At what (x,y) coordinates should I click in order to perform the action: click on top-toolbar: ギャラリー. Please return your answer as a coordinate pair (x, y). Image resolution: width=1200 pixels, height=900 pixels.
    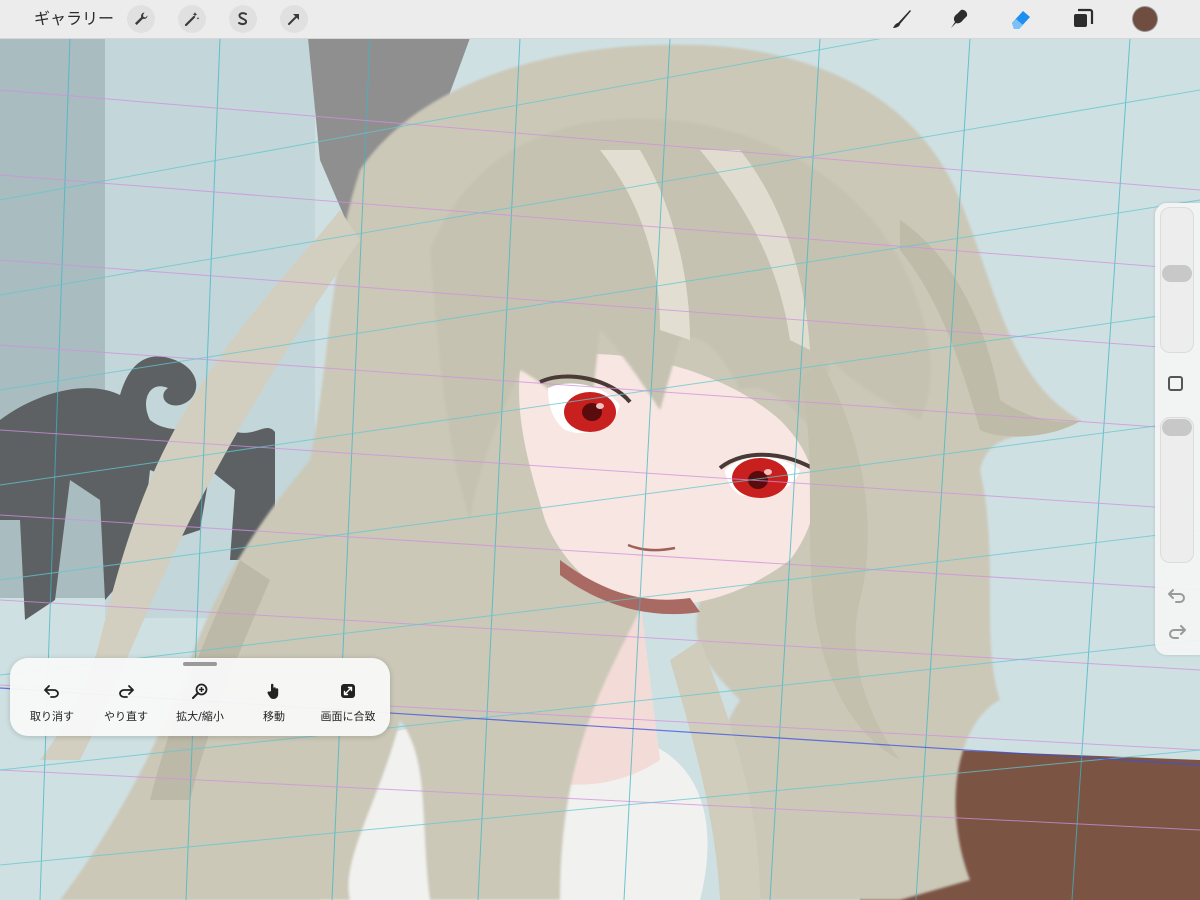
    Looking at the image, I should click on (600, 19).